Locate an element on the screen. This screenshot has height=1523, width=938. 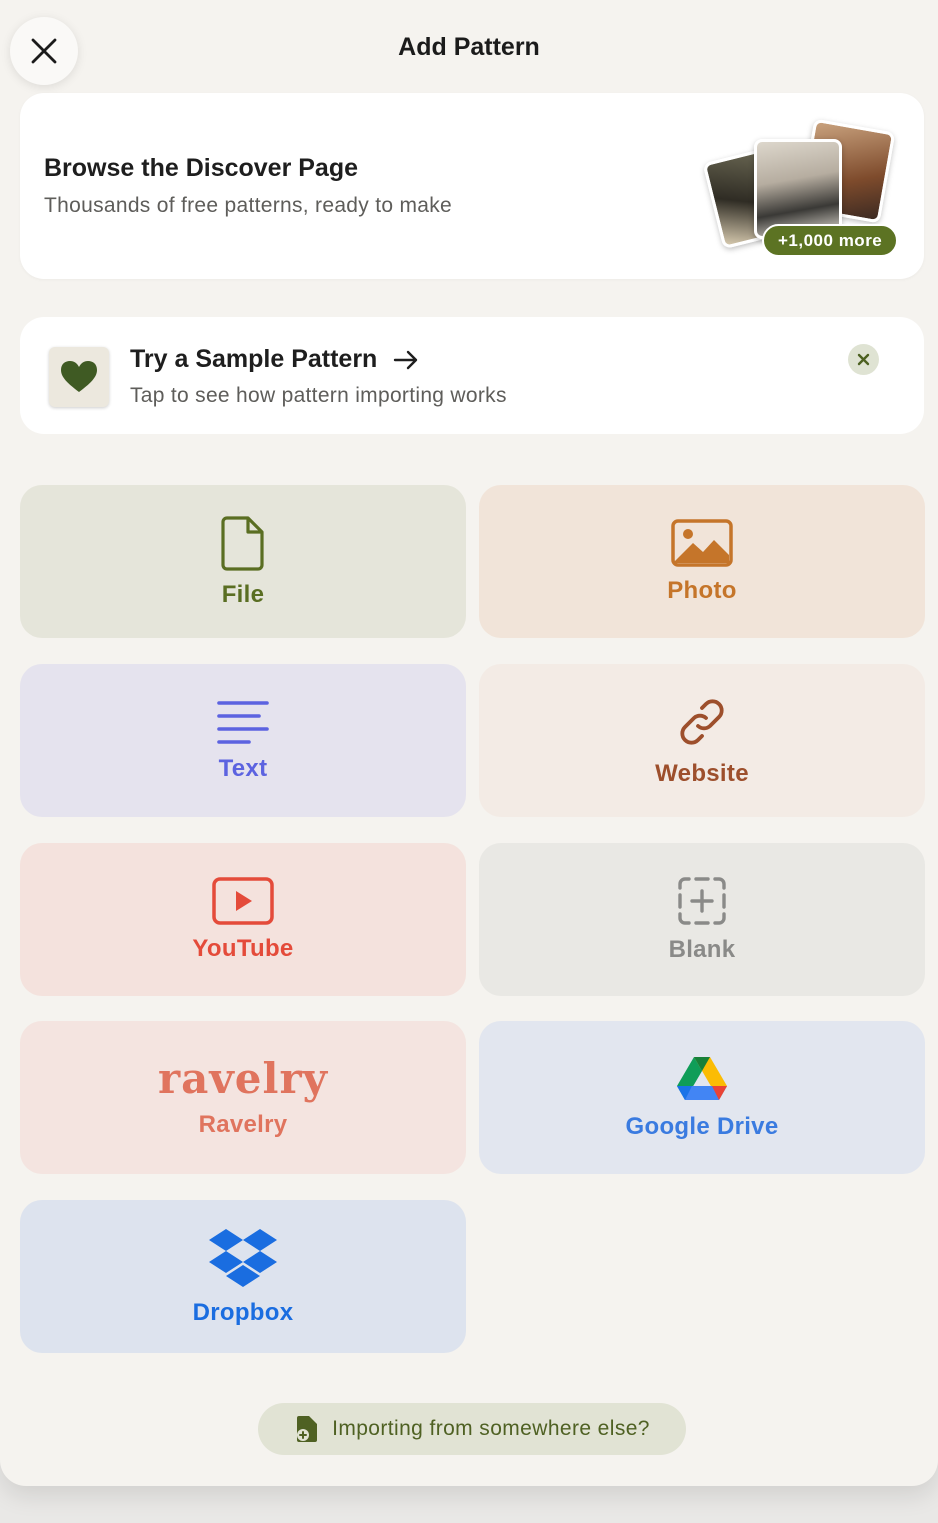
source-google-drive-button: Google Drive is located at coordinates (702, 1097).